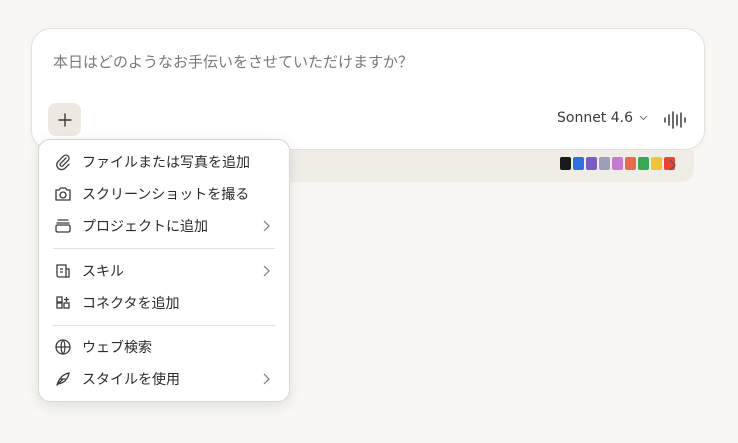  I want to click on model-selector: Sonnet 4.6, so click(602, 118).